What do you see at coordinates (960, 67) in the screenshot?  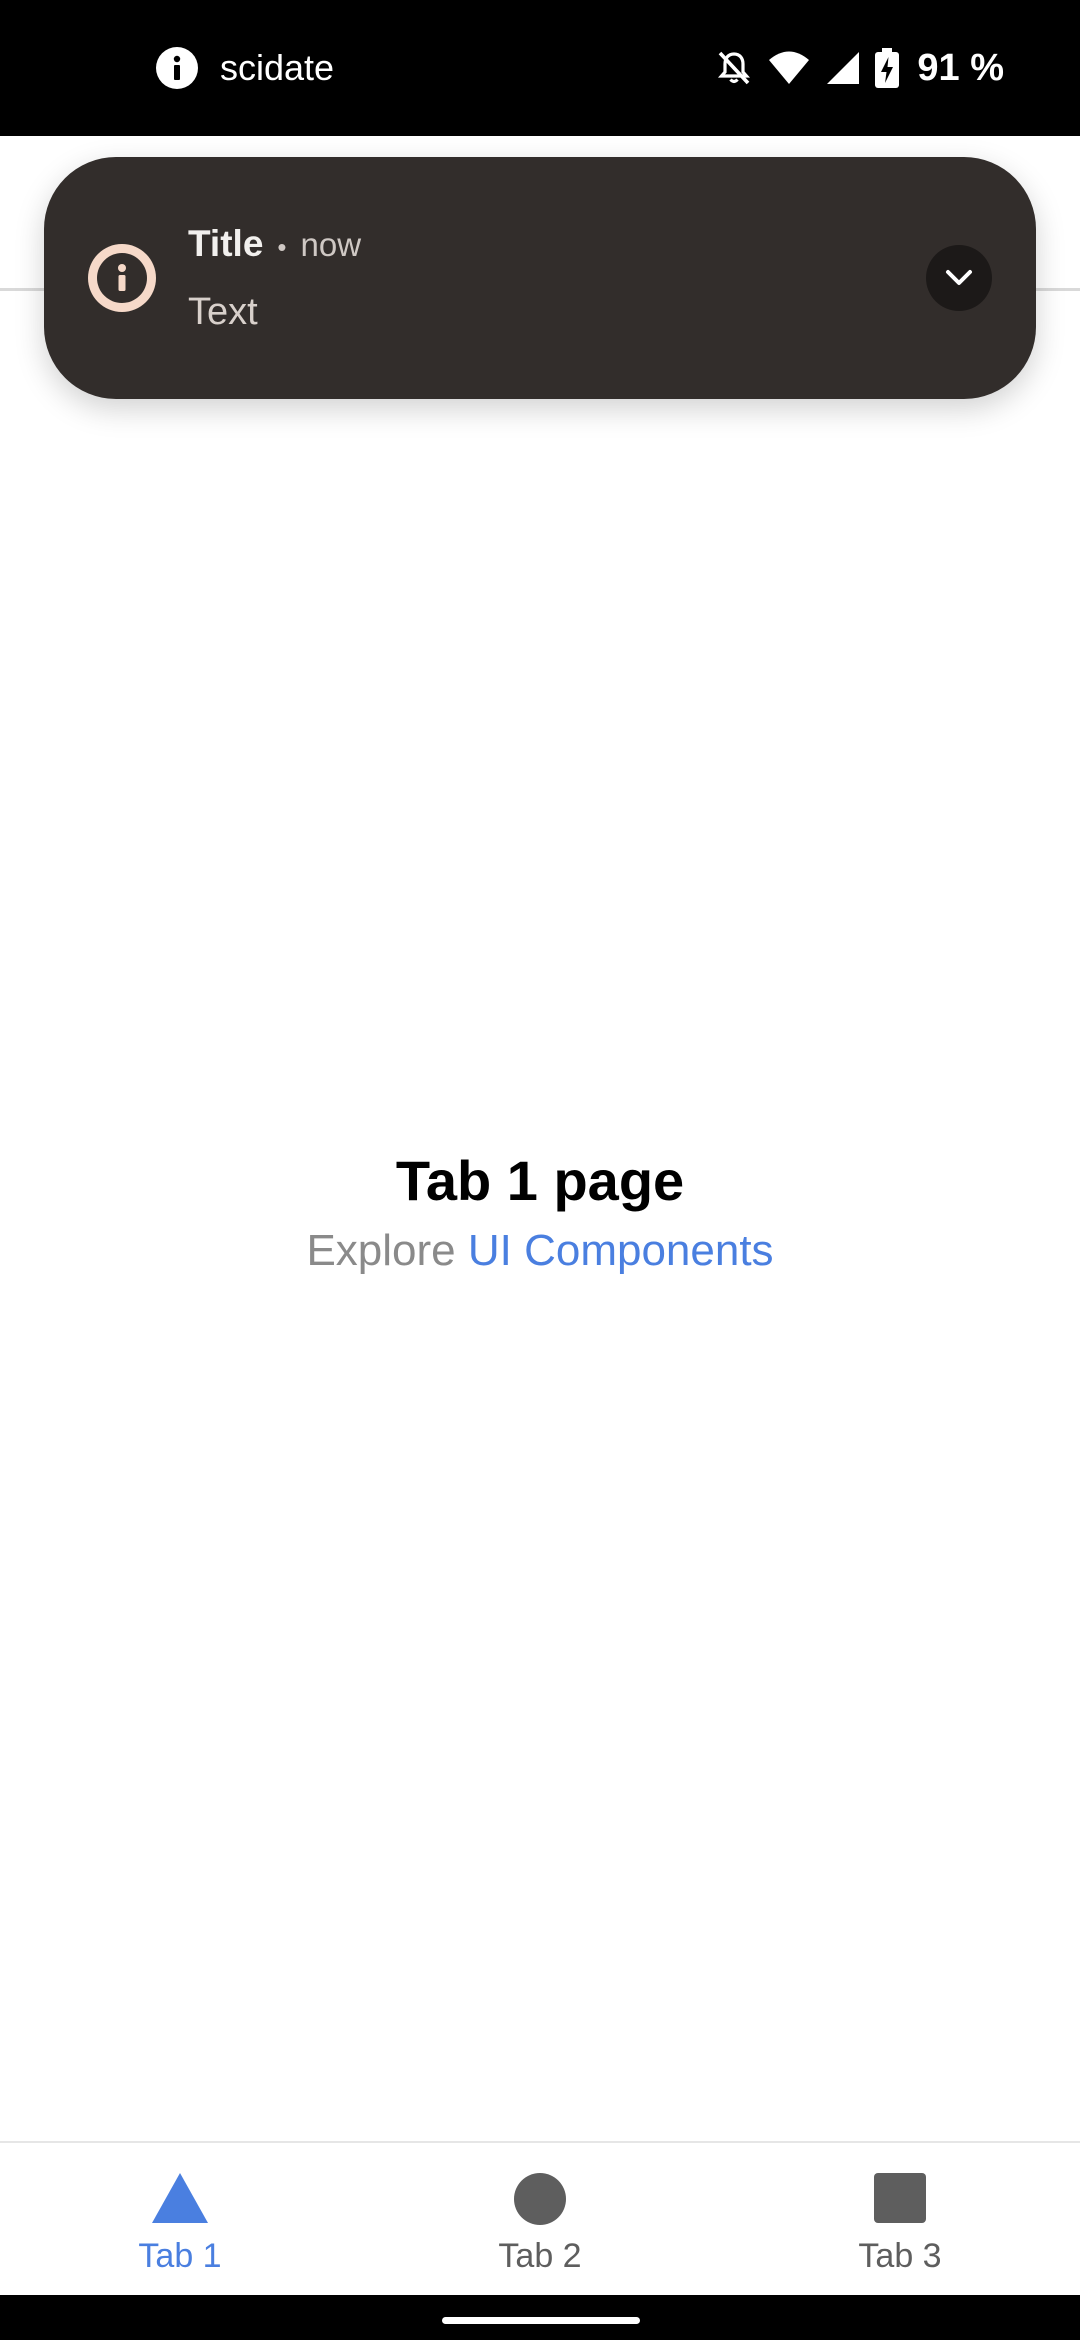 I see `battery-percent: 91 %` at bounding box center [960, 67].